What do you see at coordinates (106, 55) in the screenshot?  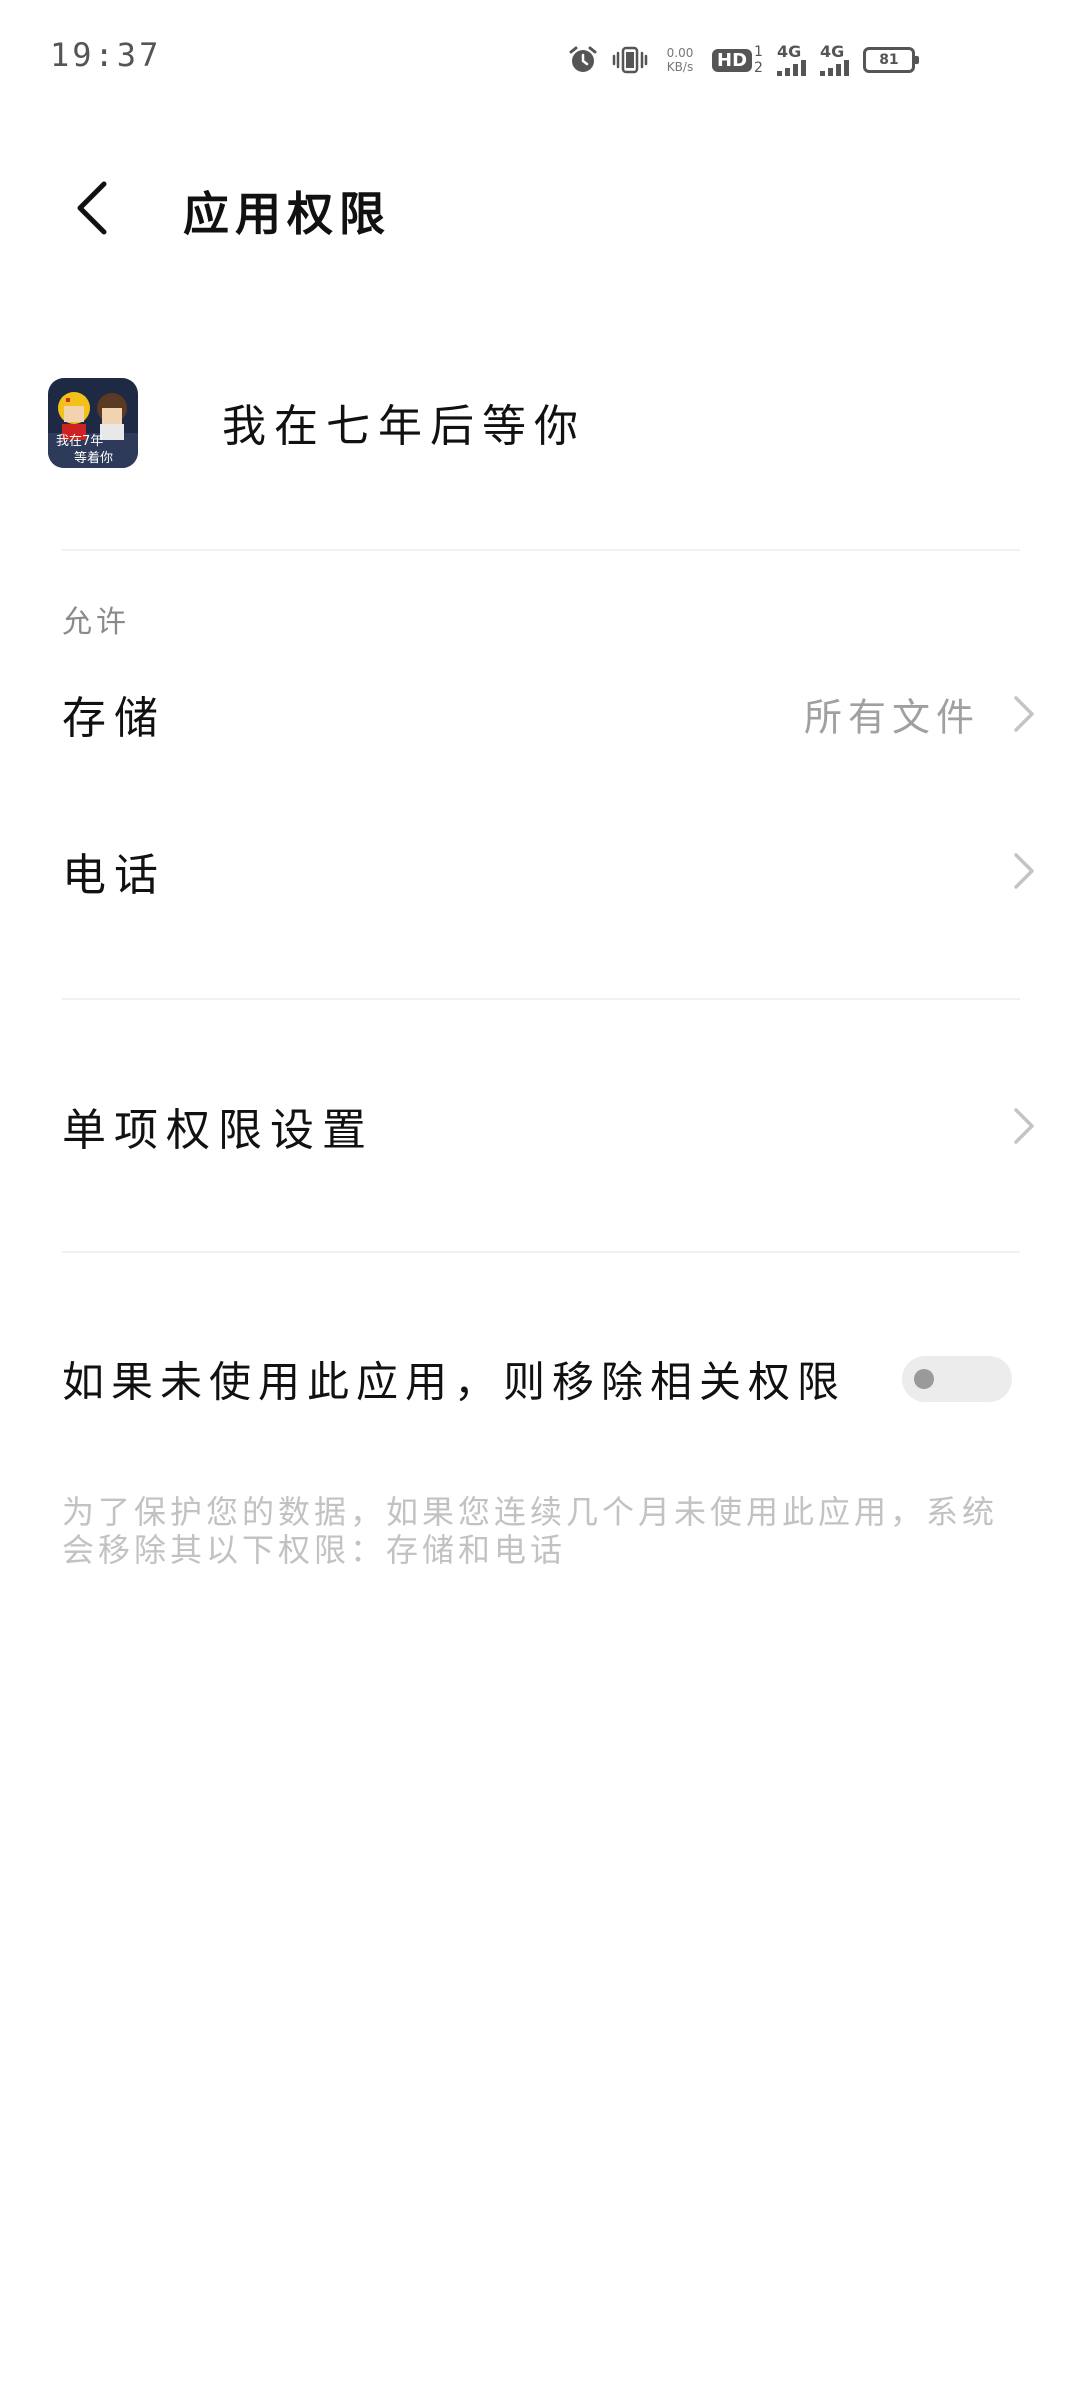 I see `status-time: 19:37` at bounding box center [106, 55].